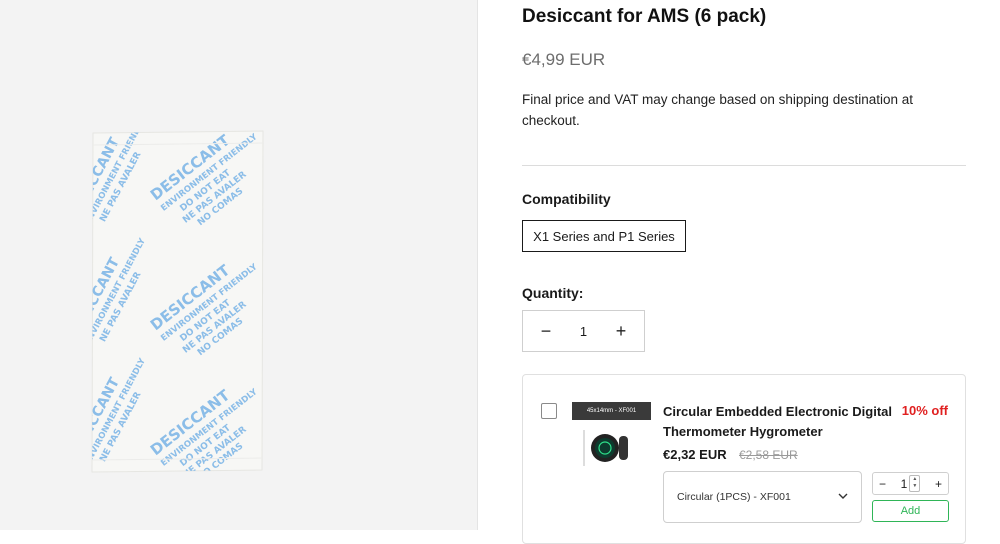 This screenshot has height=544, width=1000. I want to click on thumbnail-label: 45x14mm - XF001, so click(611, 411).